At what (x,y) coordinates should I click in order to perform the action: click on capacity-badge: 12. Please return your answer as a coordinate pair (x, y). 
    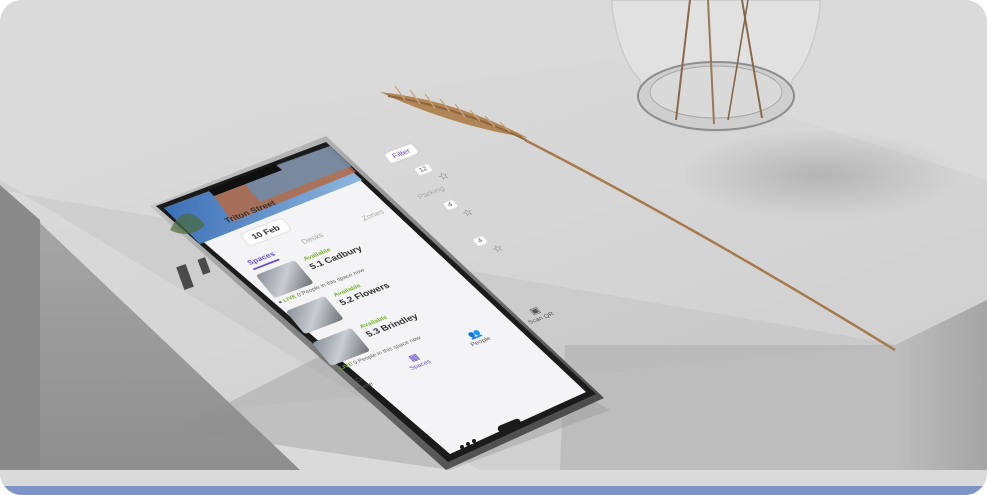
    Looking at the image, I should click on (423, 169).